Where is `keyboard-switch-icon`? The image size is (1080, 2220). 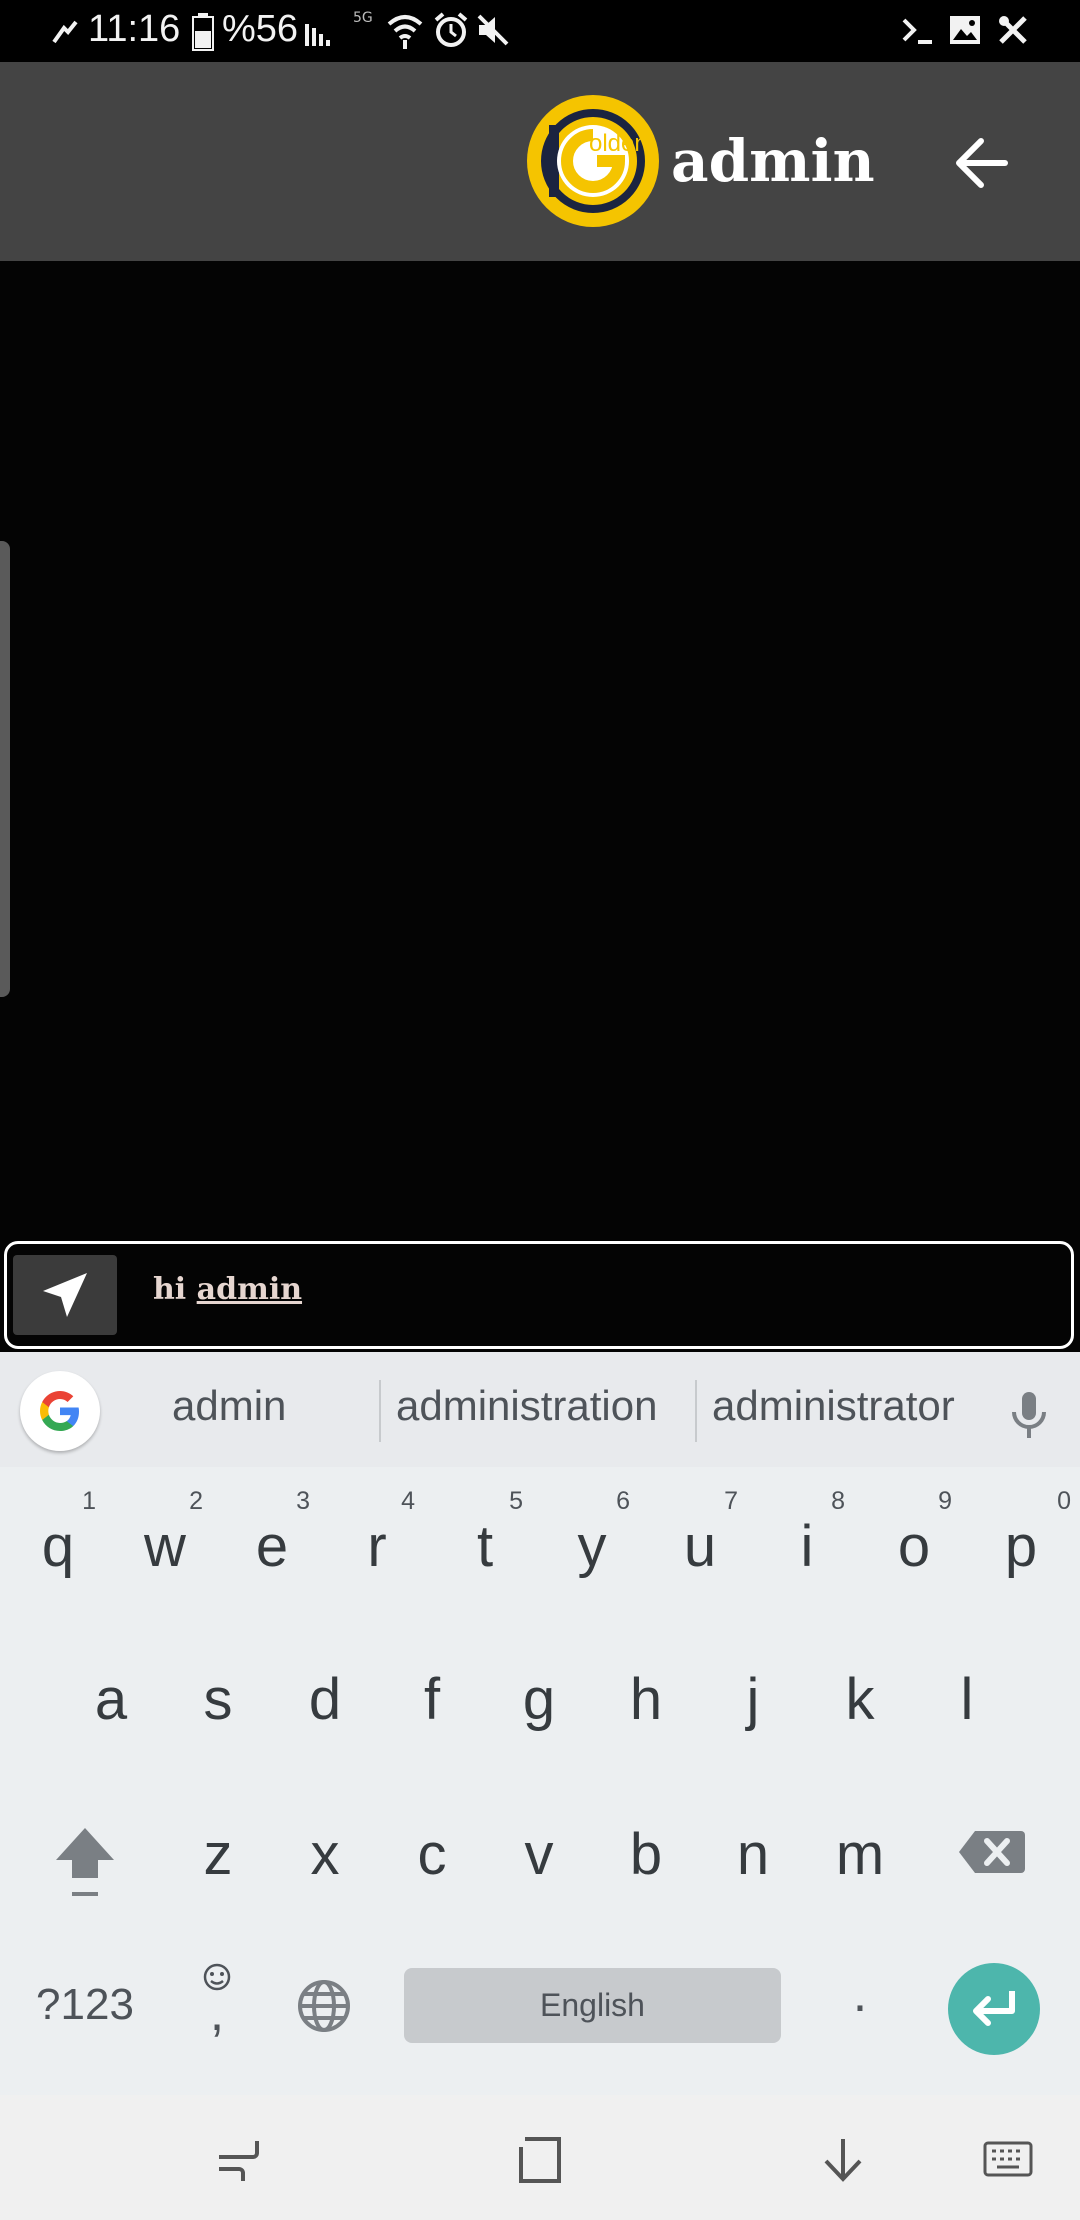
keyboard-switch-icon is located at coordinates (1008, 2160).